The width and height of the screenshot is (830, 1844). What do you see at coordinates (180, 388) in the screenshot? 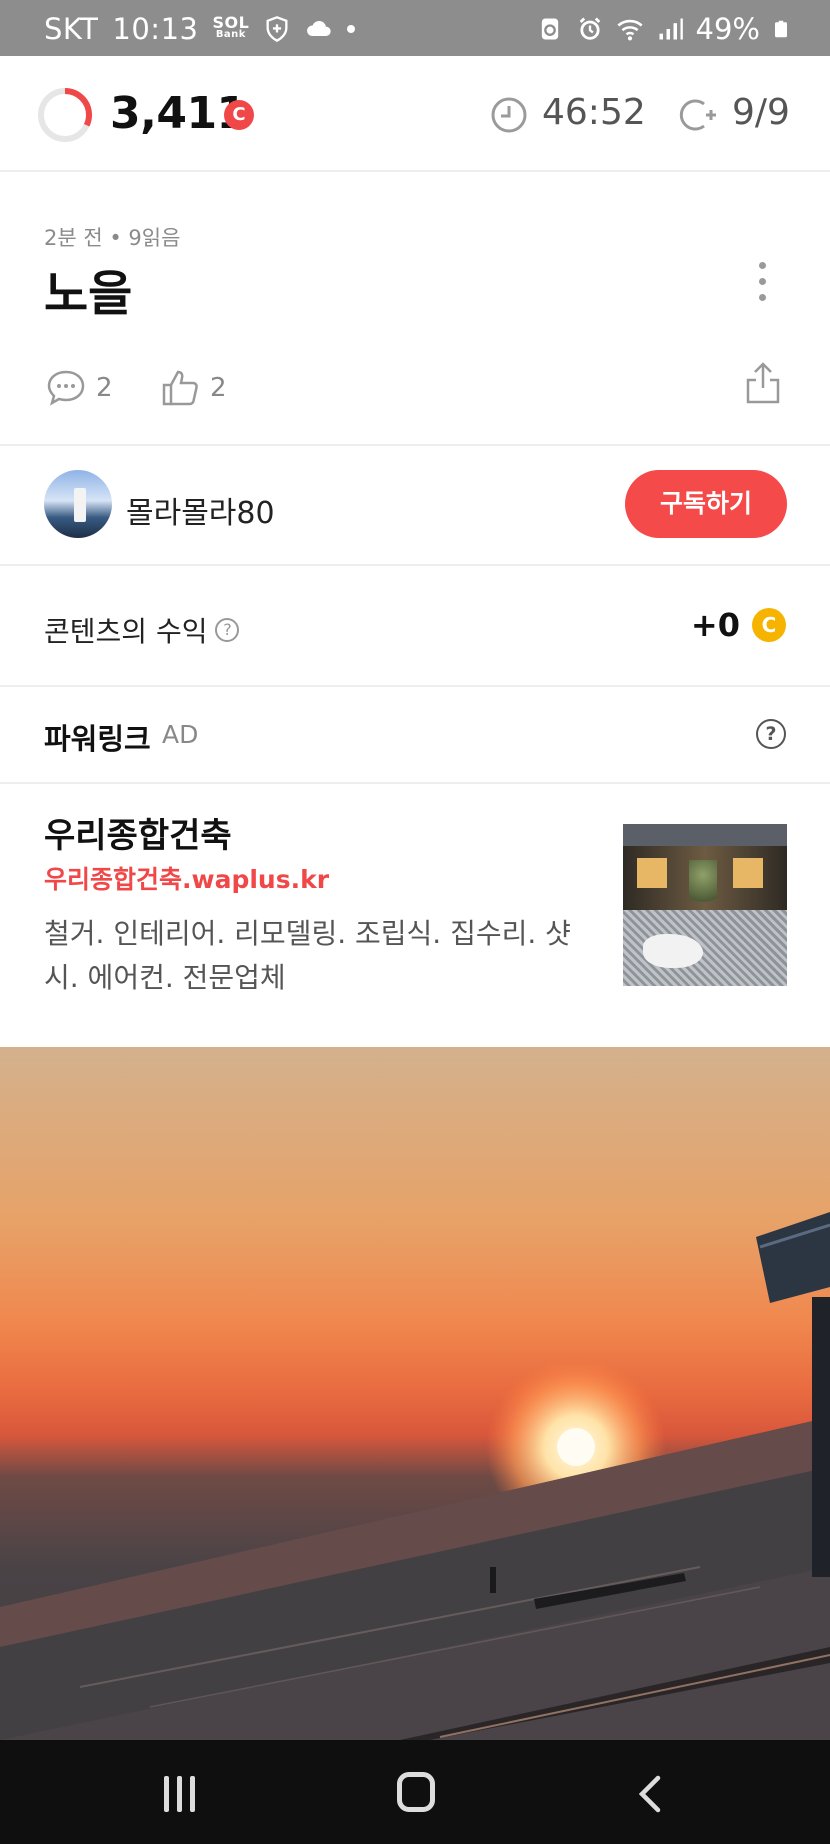
I see `thumbs-up-icon` at bounding box center [180, 388].